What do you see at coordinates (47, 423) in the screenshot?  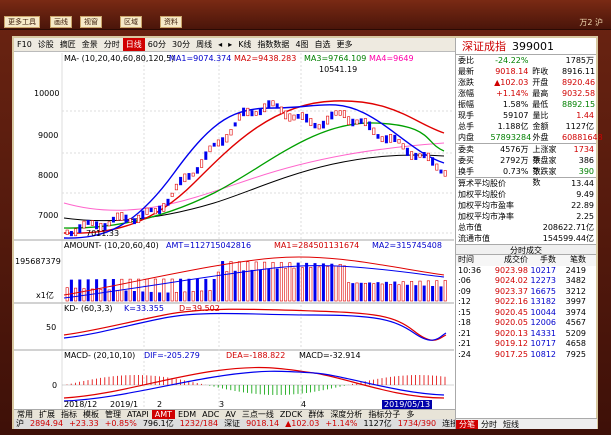 I see `status-item-1: 2894.94` at bounding box center [47, 423].